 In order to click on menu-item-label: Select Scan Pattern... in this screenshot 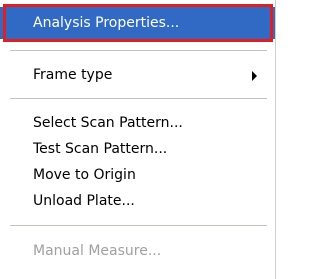, I will do `click(108, 123)`.